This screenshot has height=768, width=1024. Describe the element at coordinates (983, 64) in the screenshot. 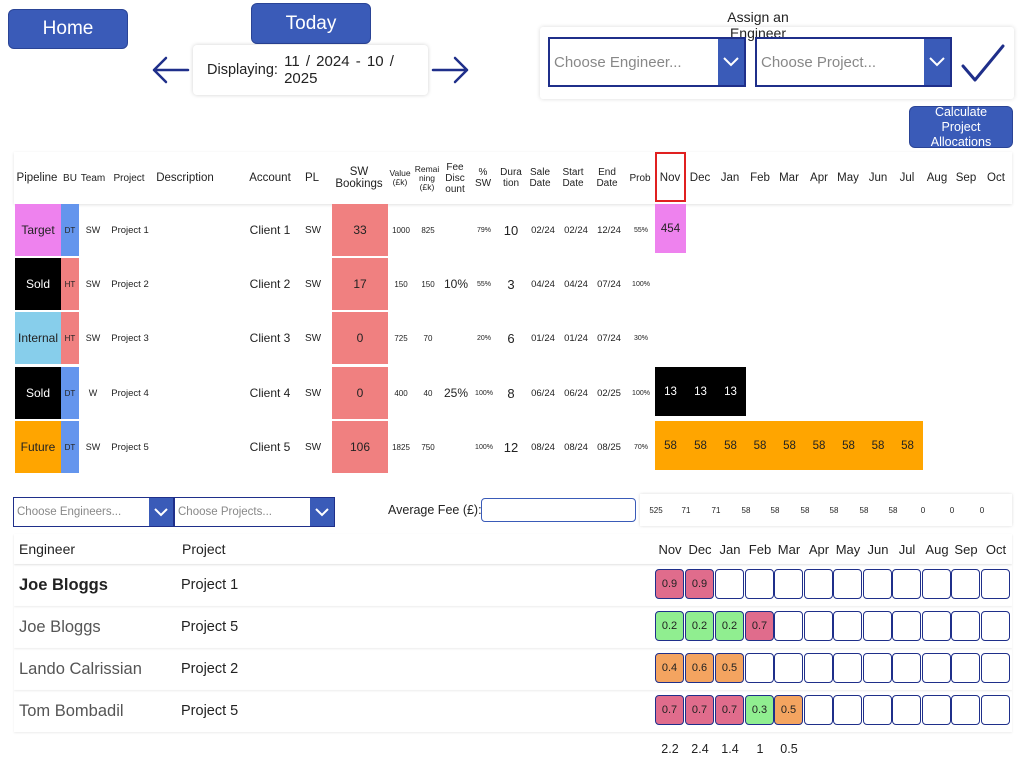

I see `confirm-check-icon` at that location.